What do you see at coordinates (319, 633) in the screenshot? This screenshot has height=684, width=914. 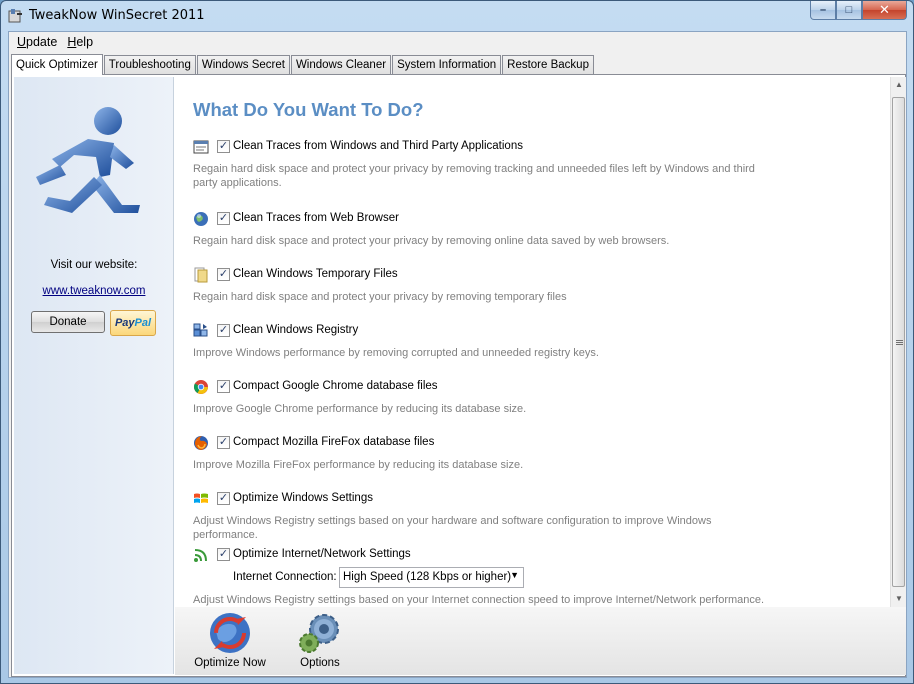 I see `gear-icon` at bounding box center [319, 633].